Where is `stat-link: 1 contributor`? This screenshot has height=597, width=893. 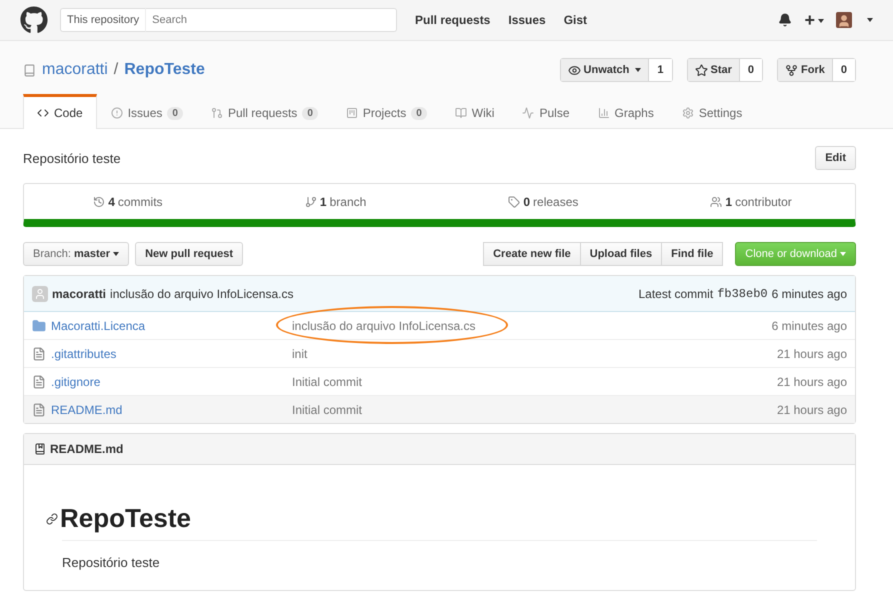
stat-link: 1 contributor is located at coordinates (751, 201).